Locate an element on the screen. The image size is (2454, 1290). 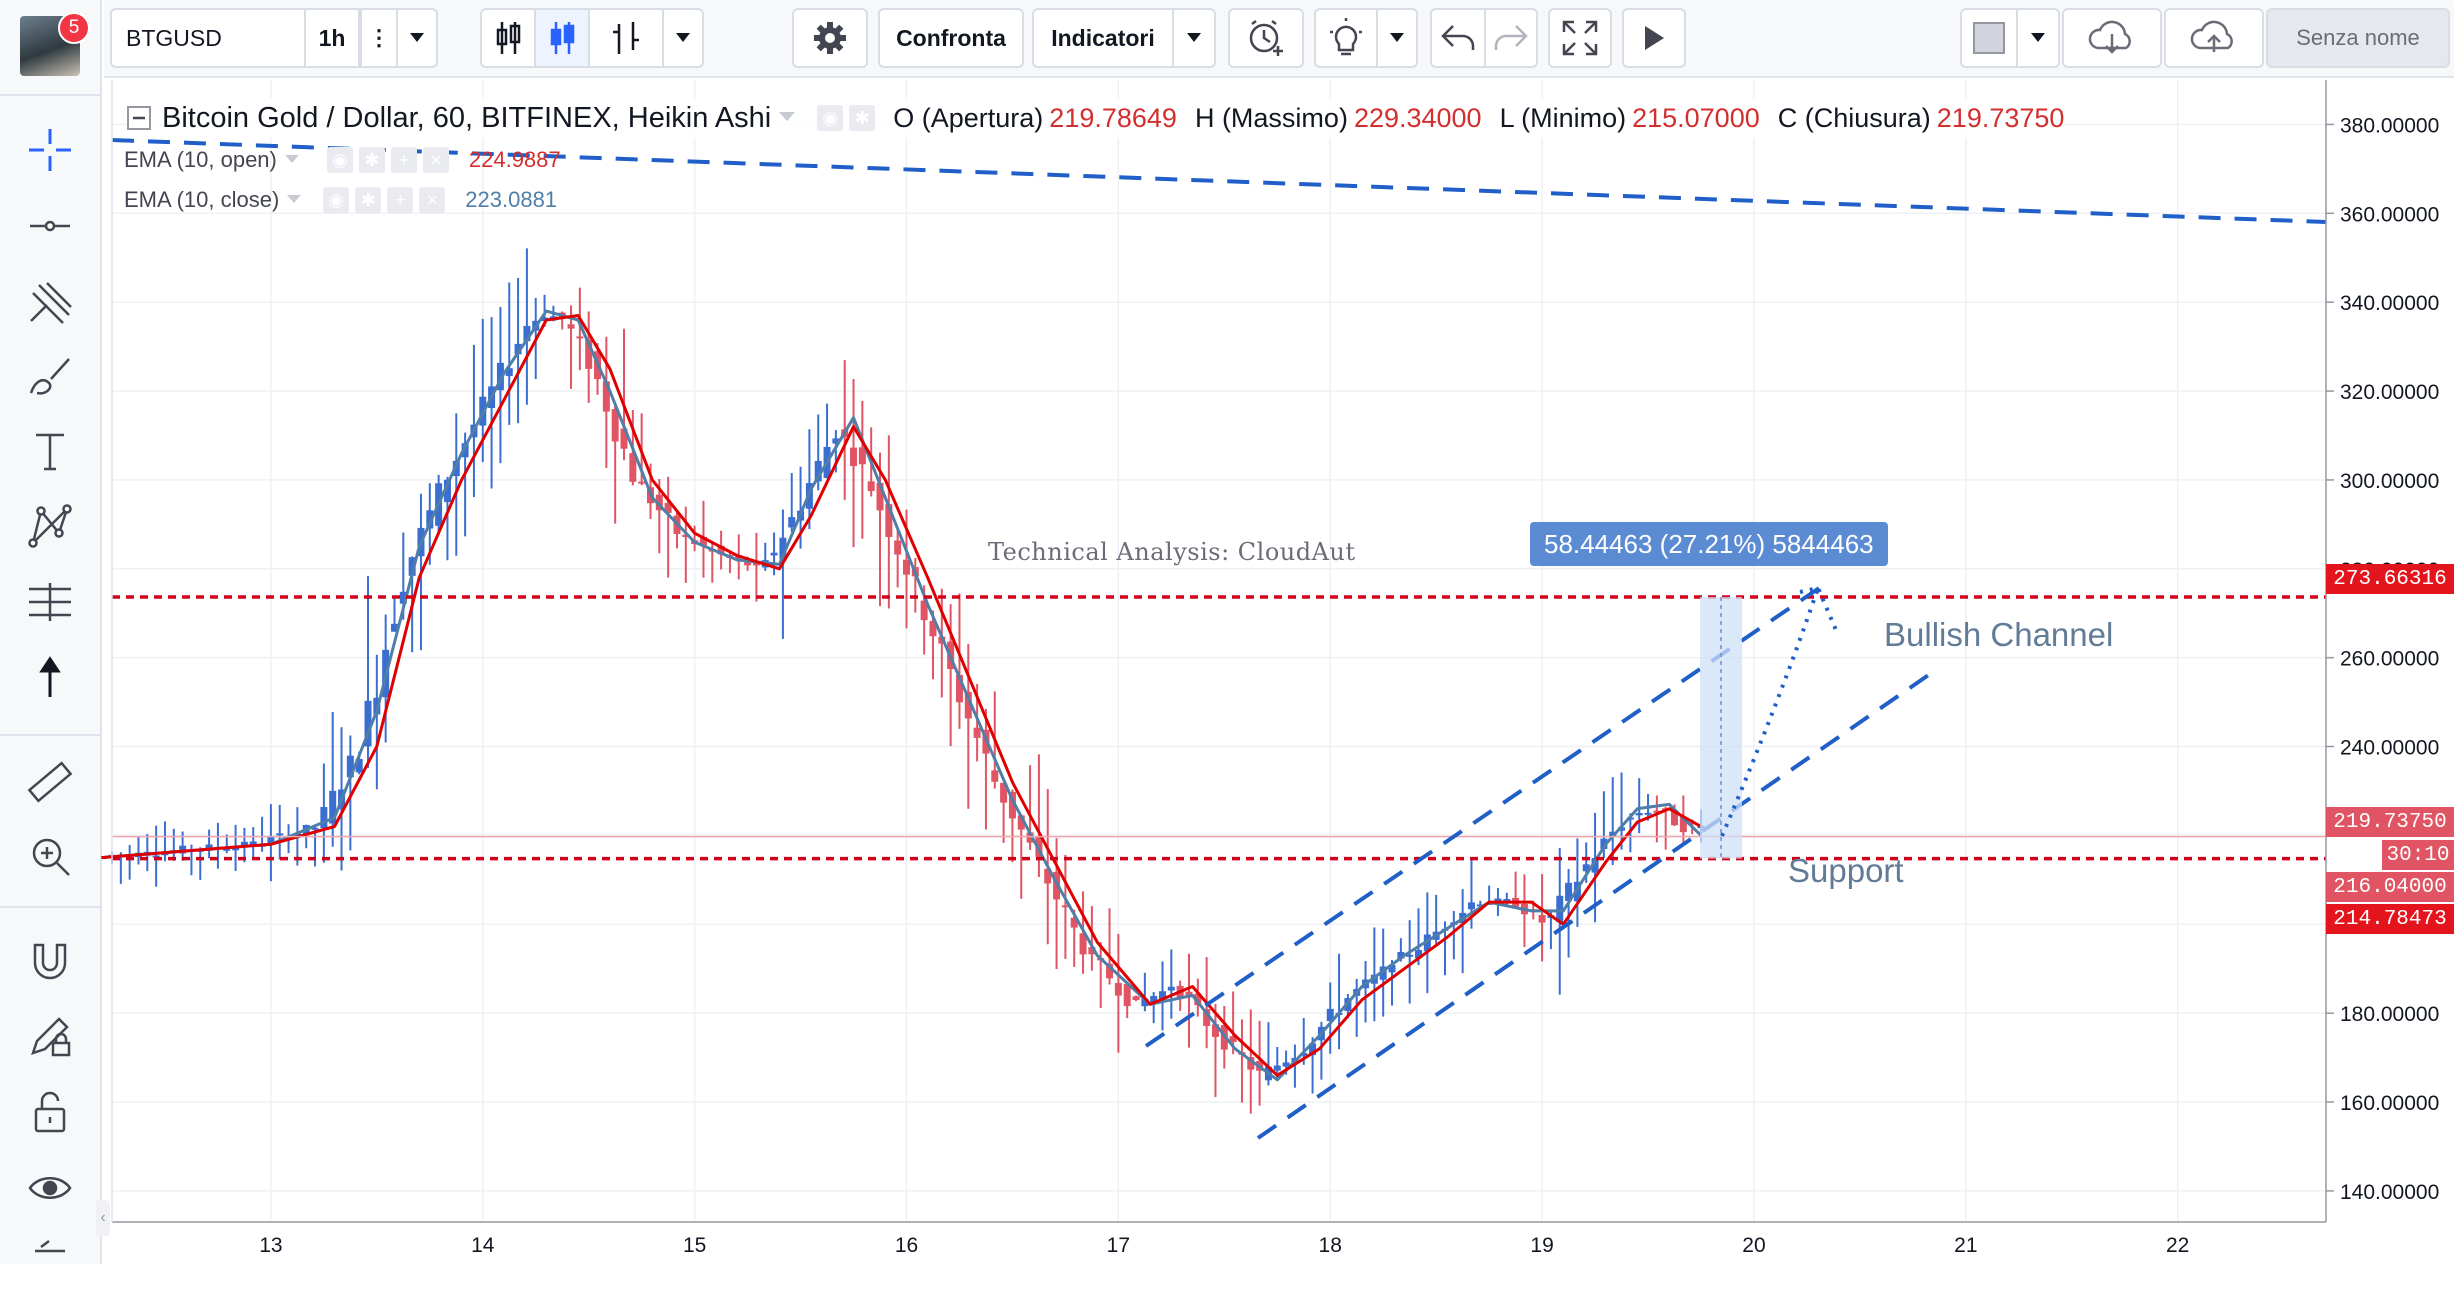
ema-open-dropdown-icon is located at coordinates (291, 160).